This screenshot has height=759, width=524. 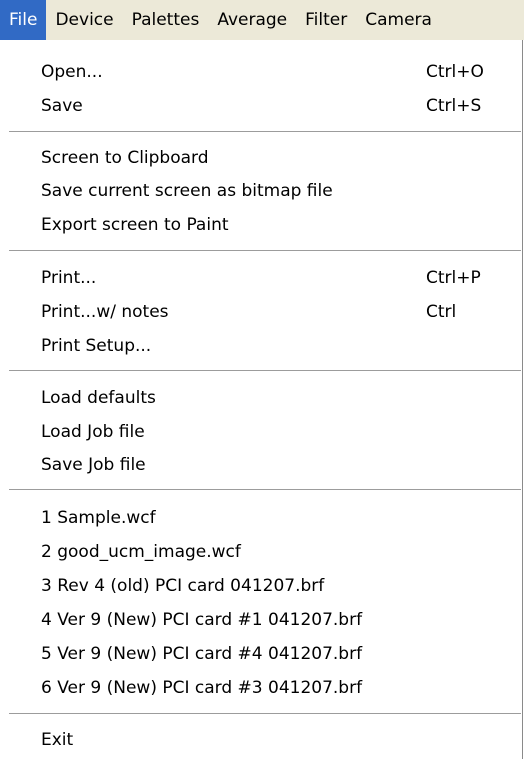 What do you see at coordinates (202, 688) in the screenshot?
I see `menu-item-label: 6 Ver 9 (New) PCI card #3 041207.brf` at bounding box center [202, 688].